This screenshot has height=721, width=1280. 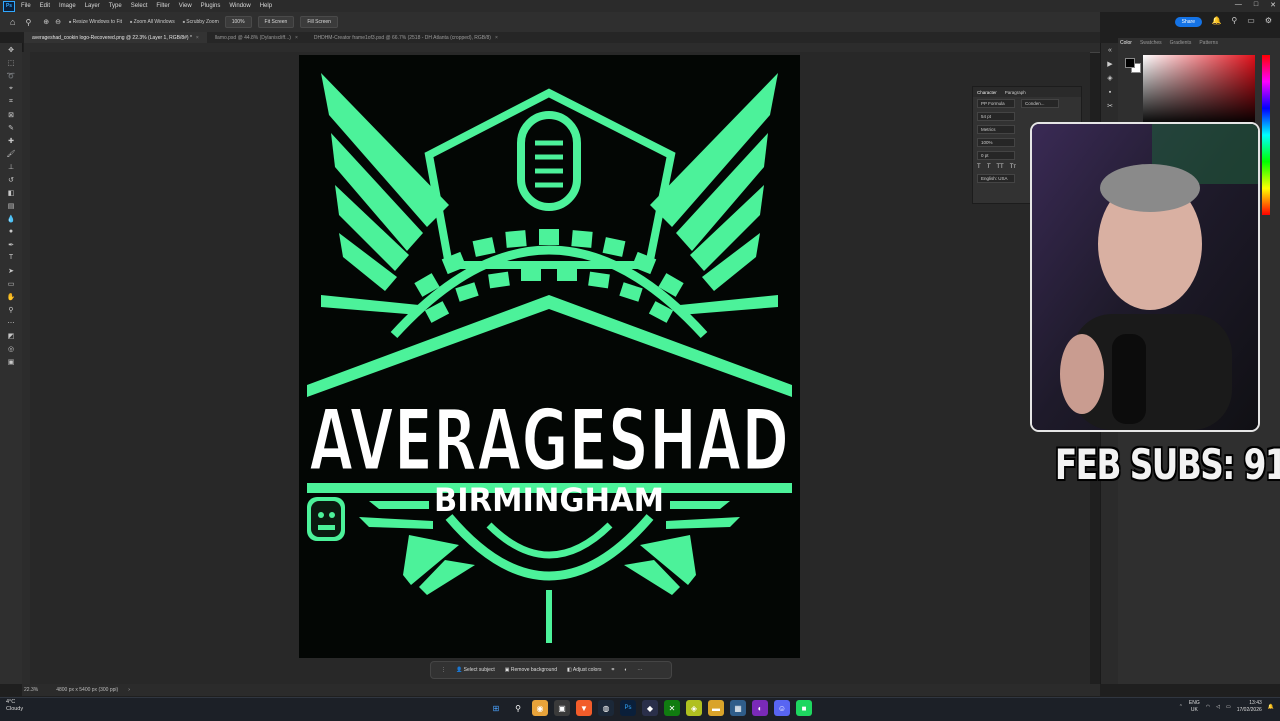 What do you see at coordinates (11, 166) in the screenshot?
I see `stamp-tool-icon: ⊥` at bounding box center [11, 166].